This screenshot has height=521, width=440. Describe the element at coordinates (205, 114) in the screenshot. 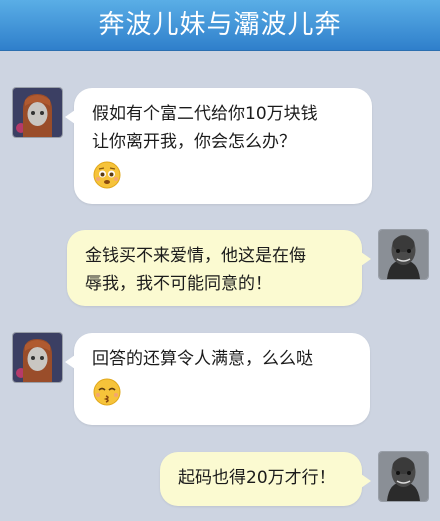

I see `message-text: 假如有个富二代给你10万块钱` at that location.